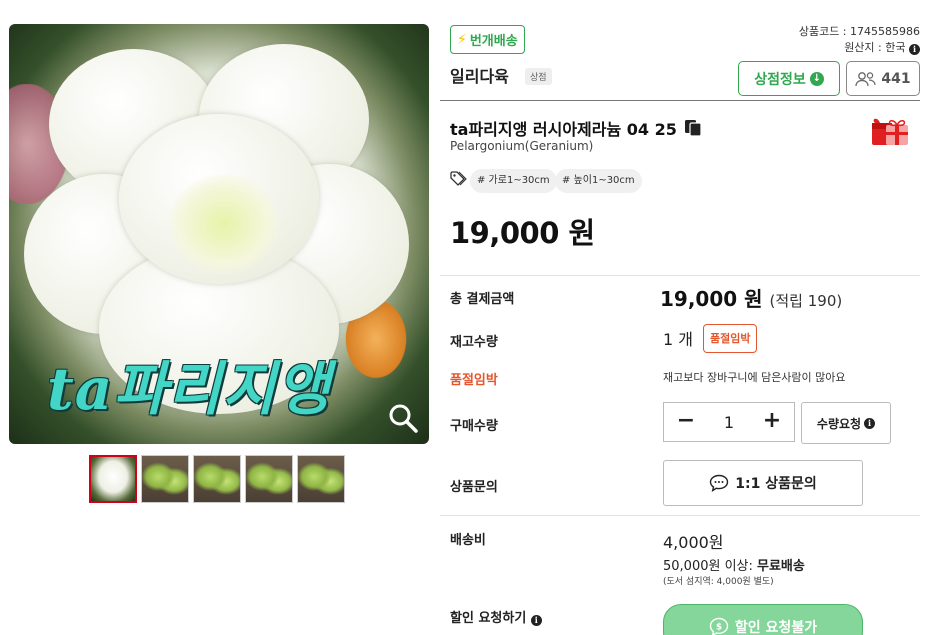 The height and width of the screenshot is (635, 937). Describe the element at coordinates (781, 566) in the screenshot. I see `free-shipping-text: 무료배송` at that location.